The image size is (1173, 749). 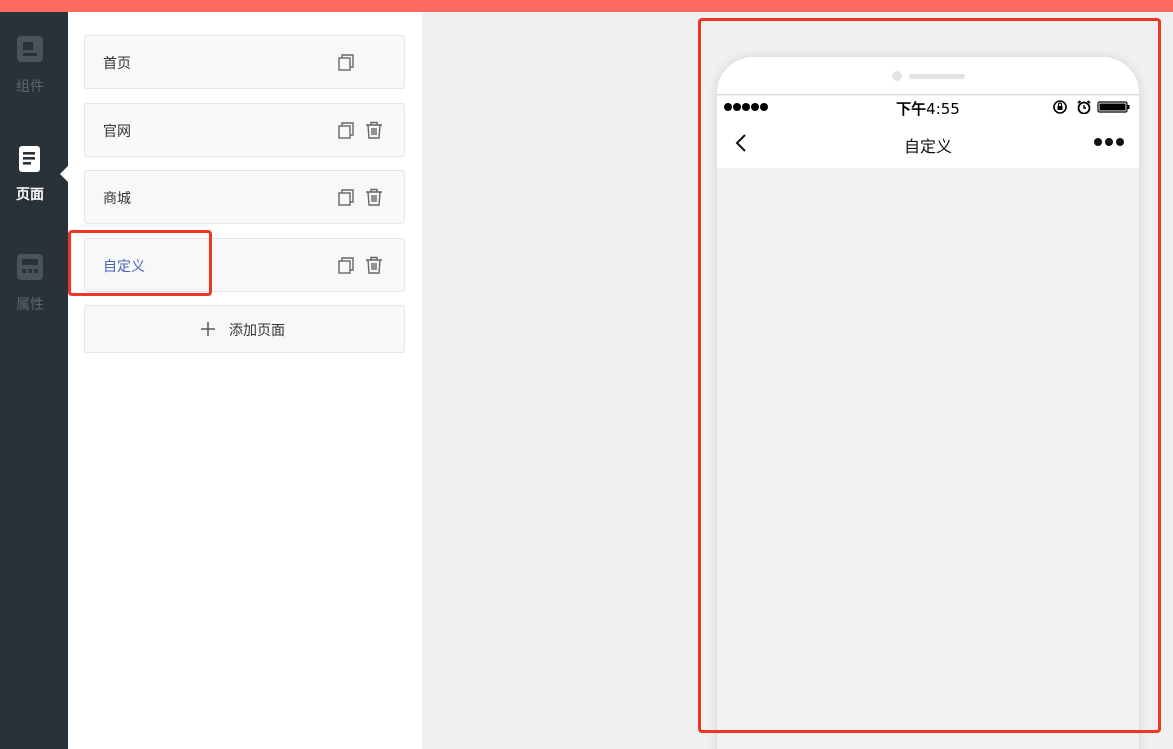 I want to click on more-icon, so click(x=1109, y=142).